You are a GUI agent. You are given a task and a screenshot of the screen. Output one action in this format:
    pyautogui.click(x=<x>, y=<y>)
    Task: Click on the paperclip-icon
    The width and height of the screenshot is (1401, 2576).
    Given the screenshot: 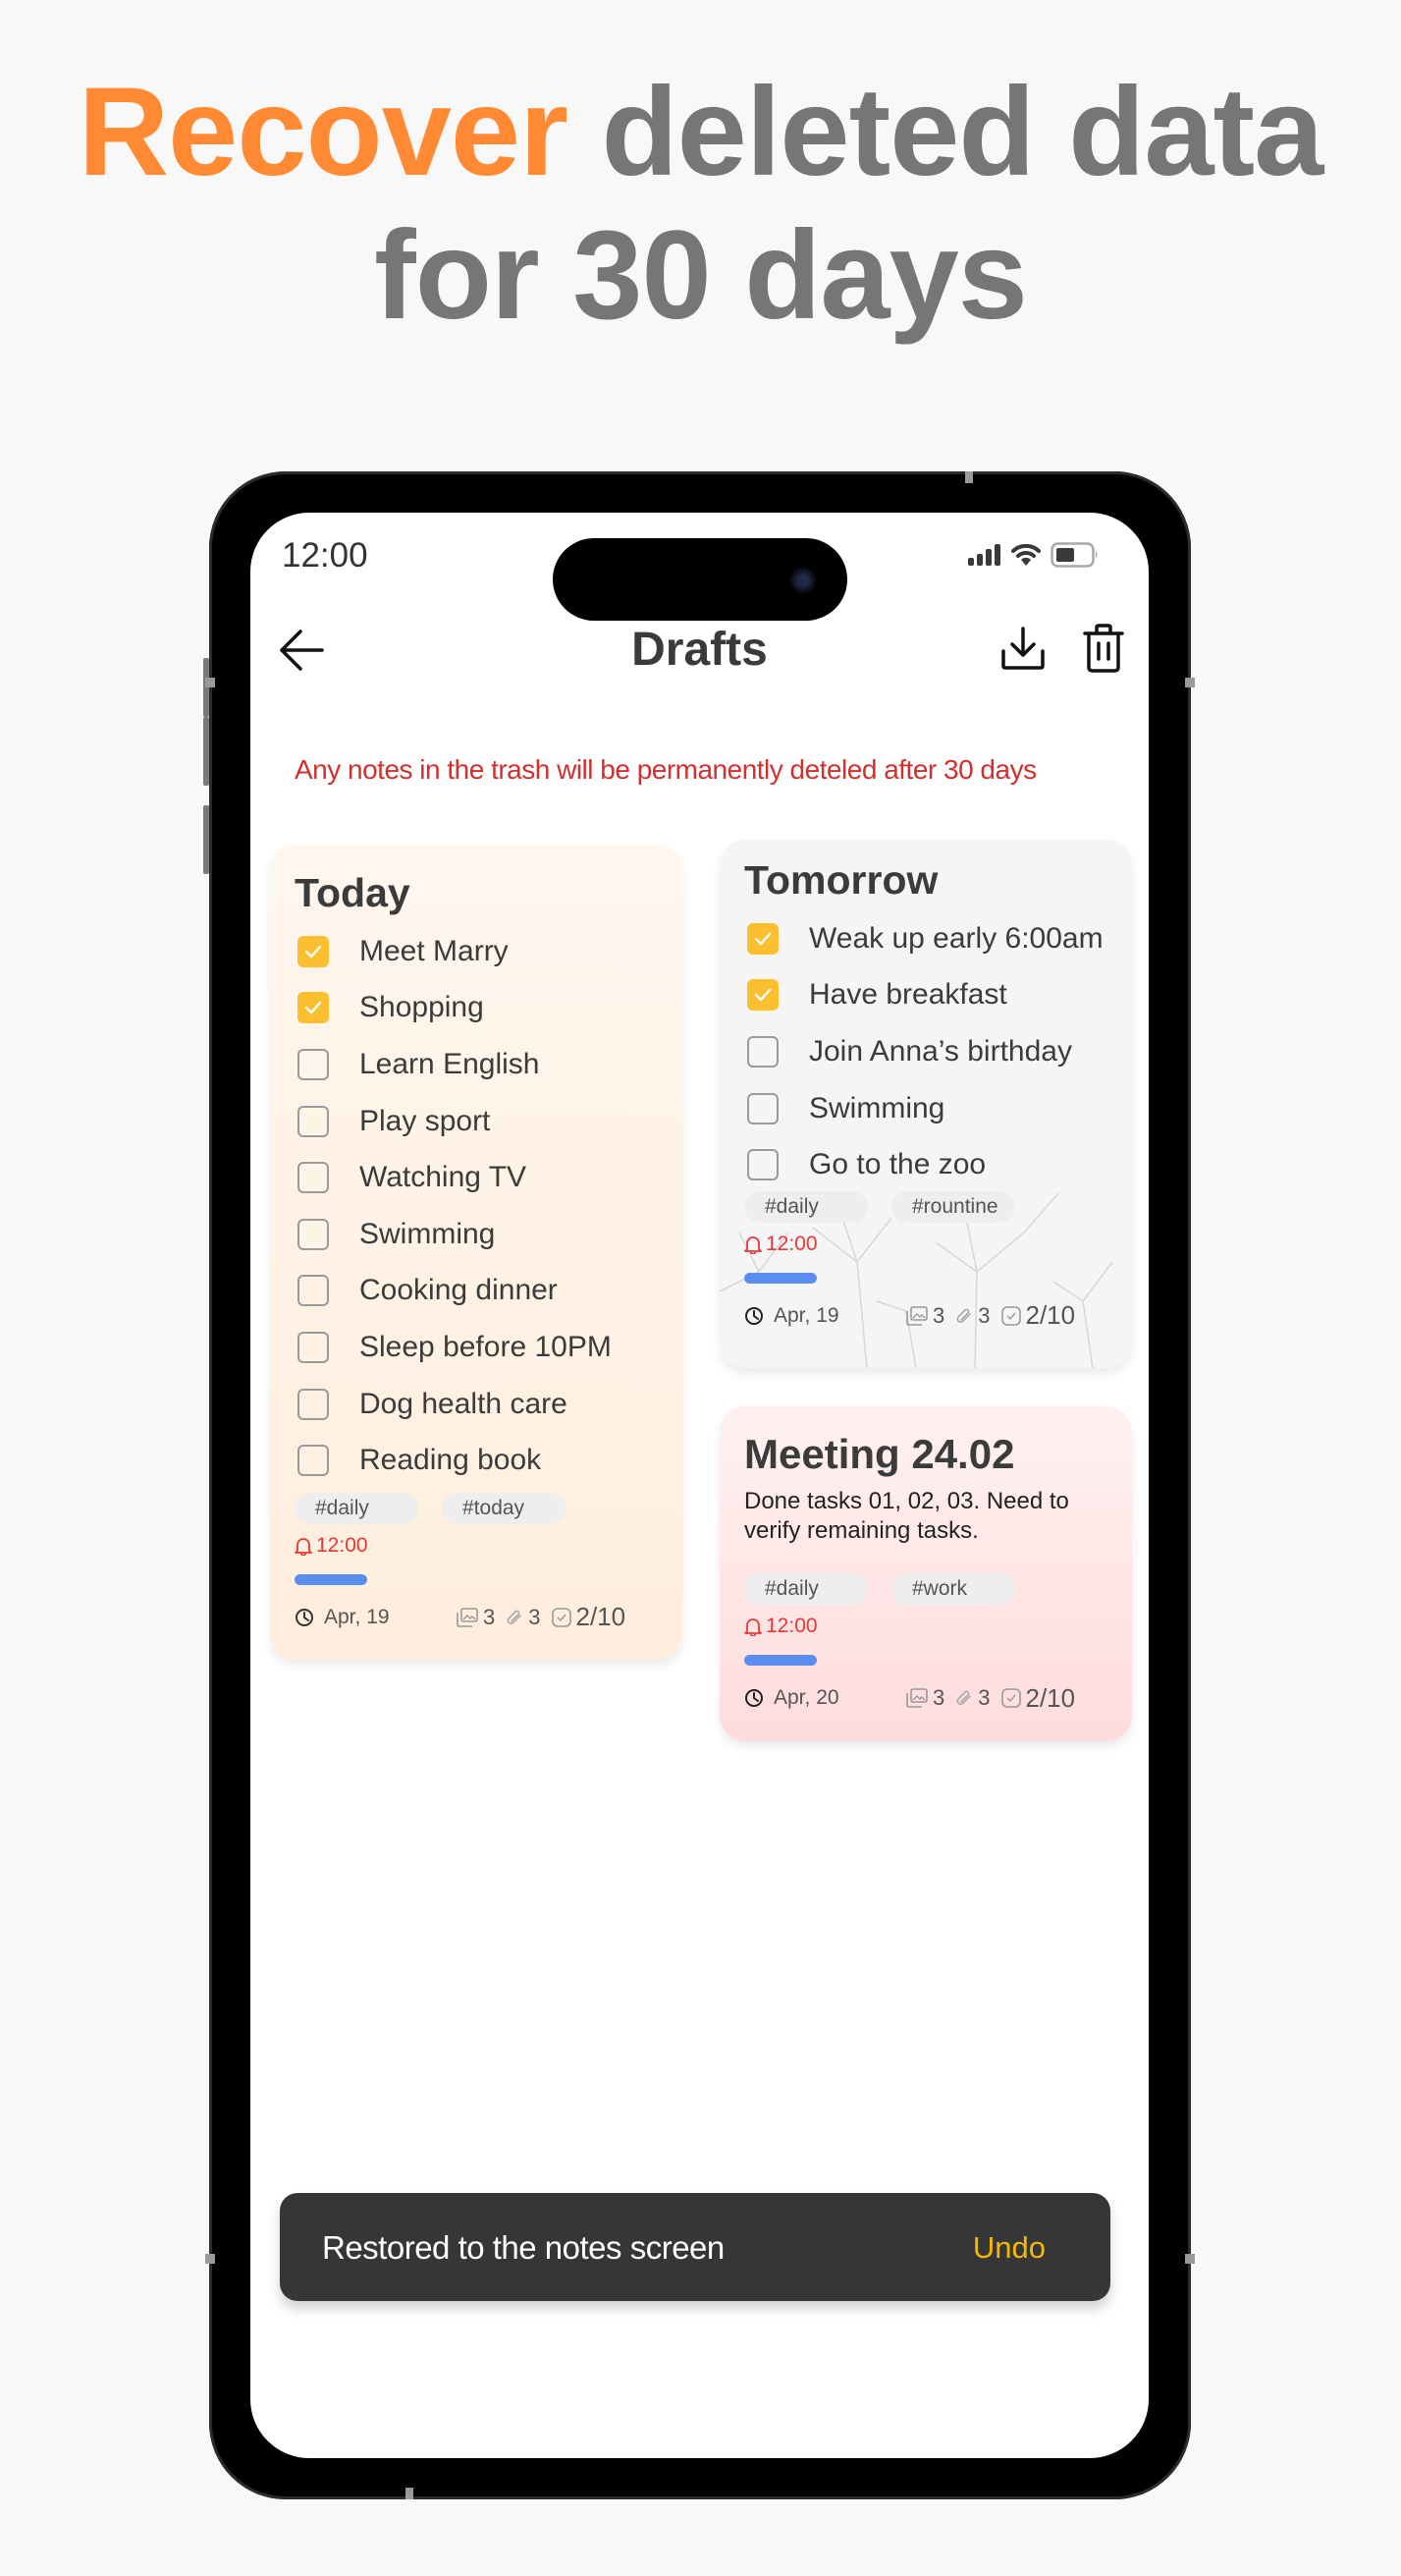 What is the action you would take?
    pyautogui.click(x=514, y=1617)
    